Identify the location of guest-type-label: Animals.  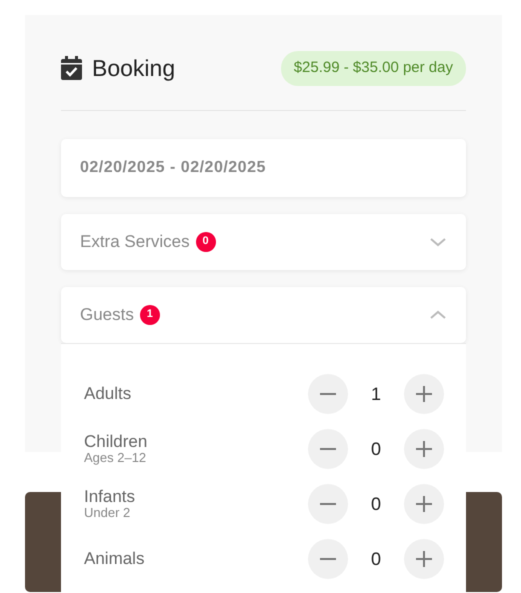
(114, 559).